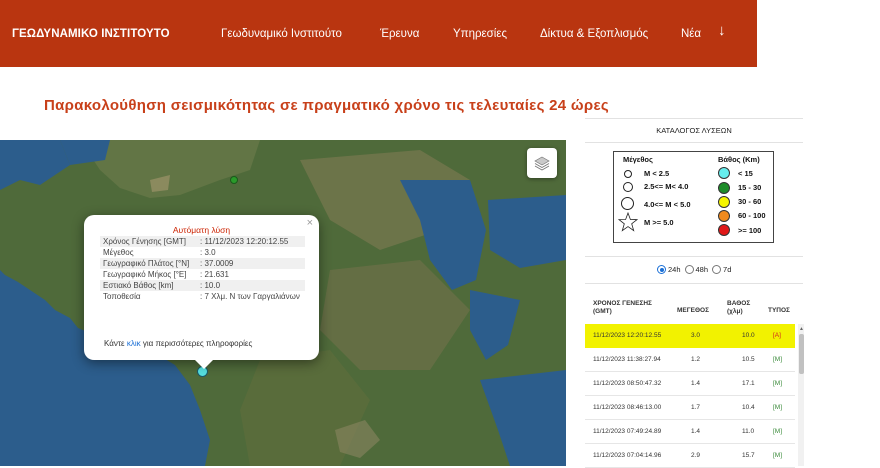 This screenshot has height=468, width=880. I want to click on popup-value: : 21.631, so click(214, 274).